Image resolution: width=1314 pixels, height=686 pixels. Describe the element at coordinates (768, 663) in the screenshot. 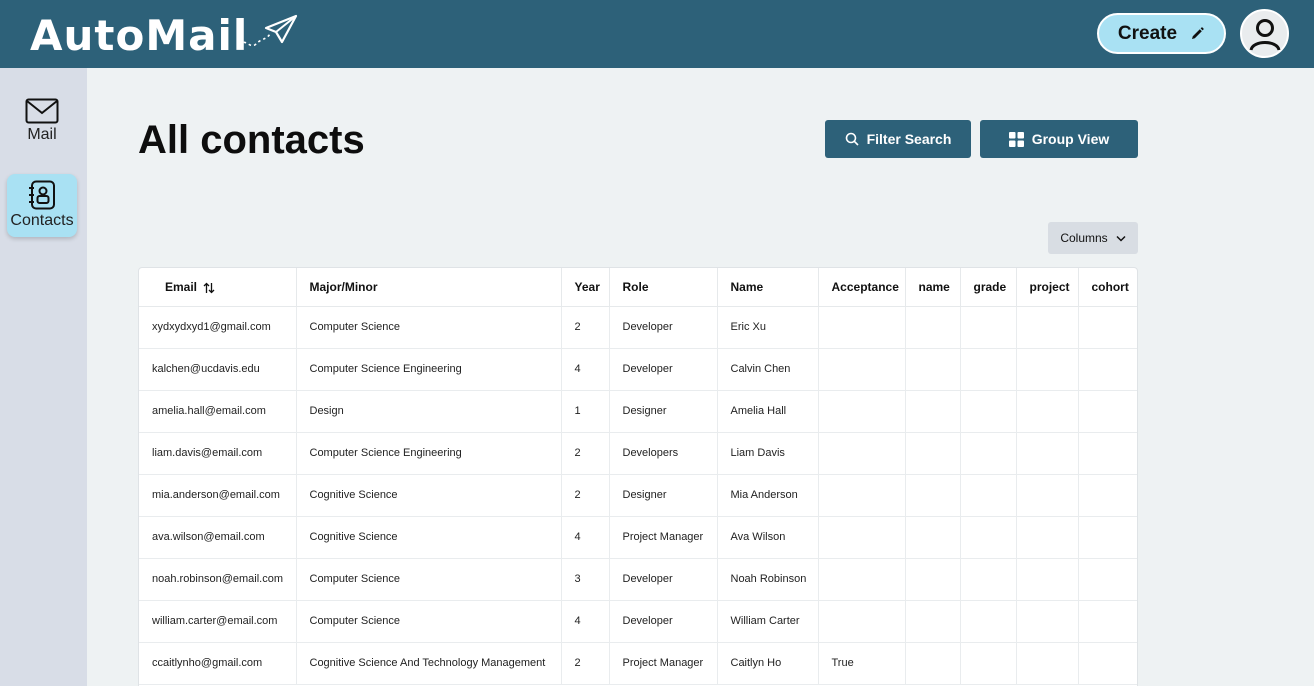

I see `cell-name: Caitlyn Ho` at that location.